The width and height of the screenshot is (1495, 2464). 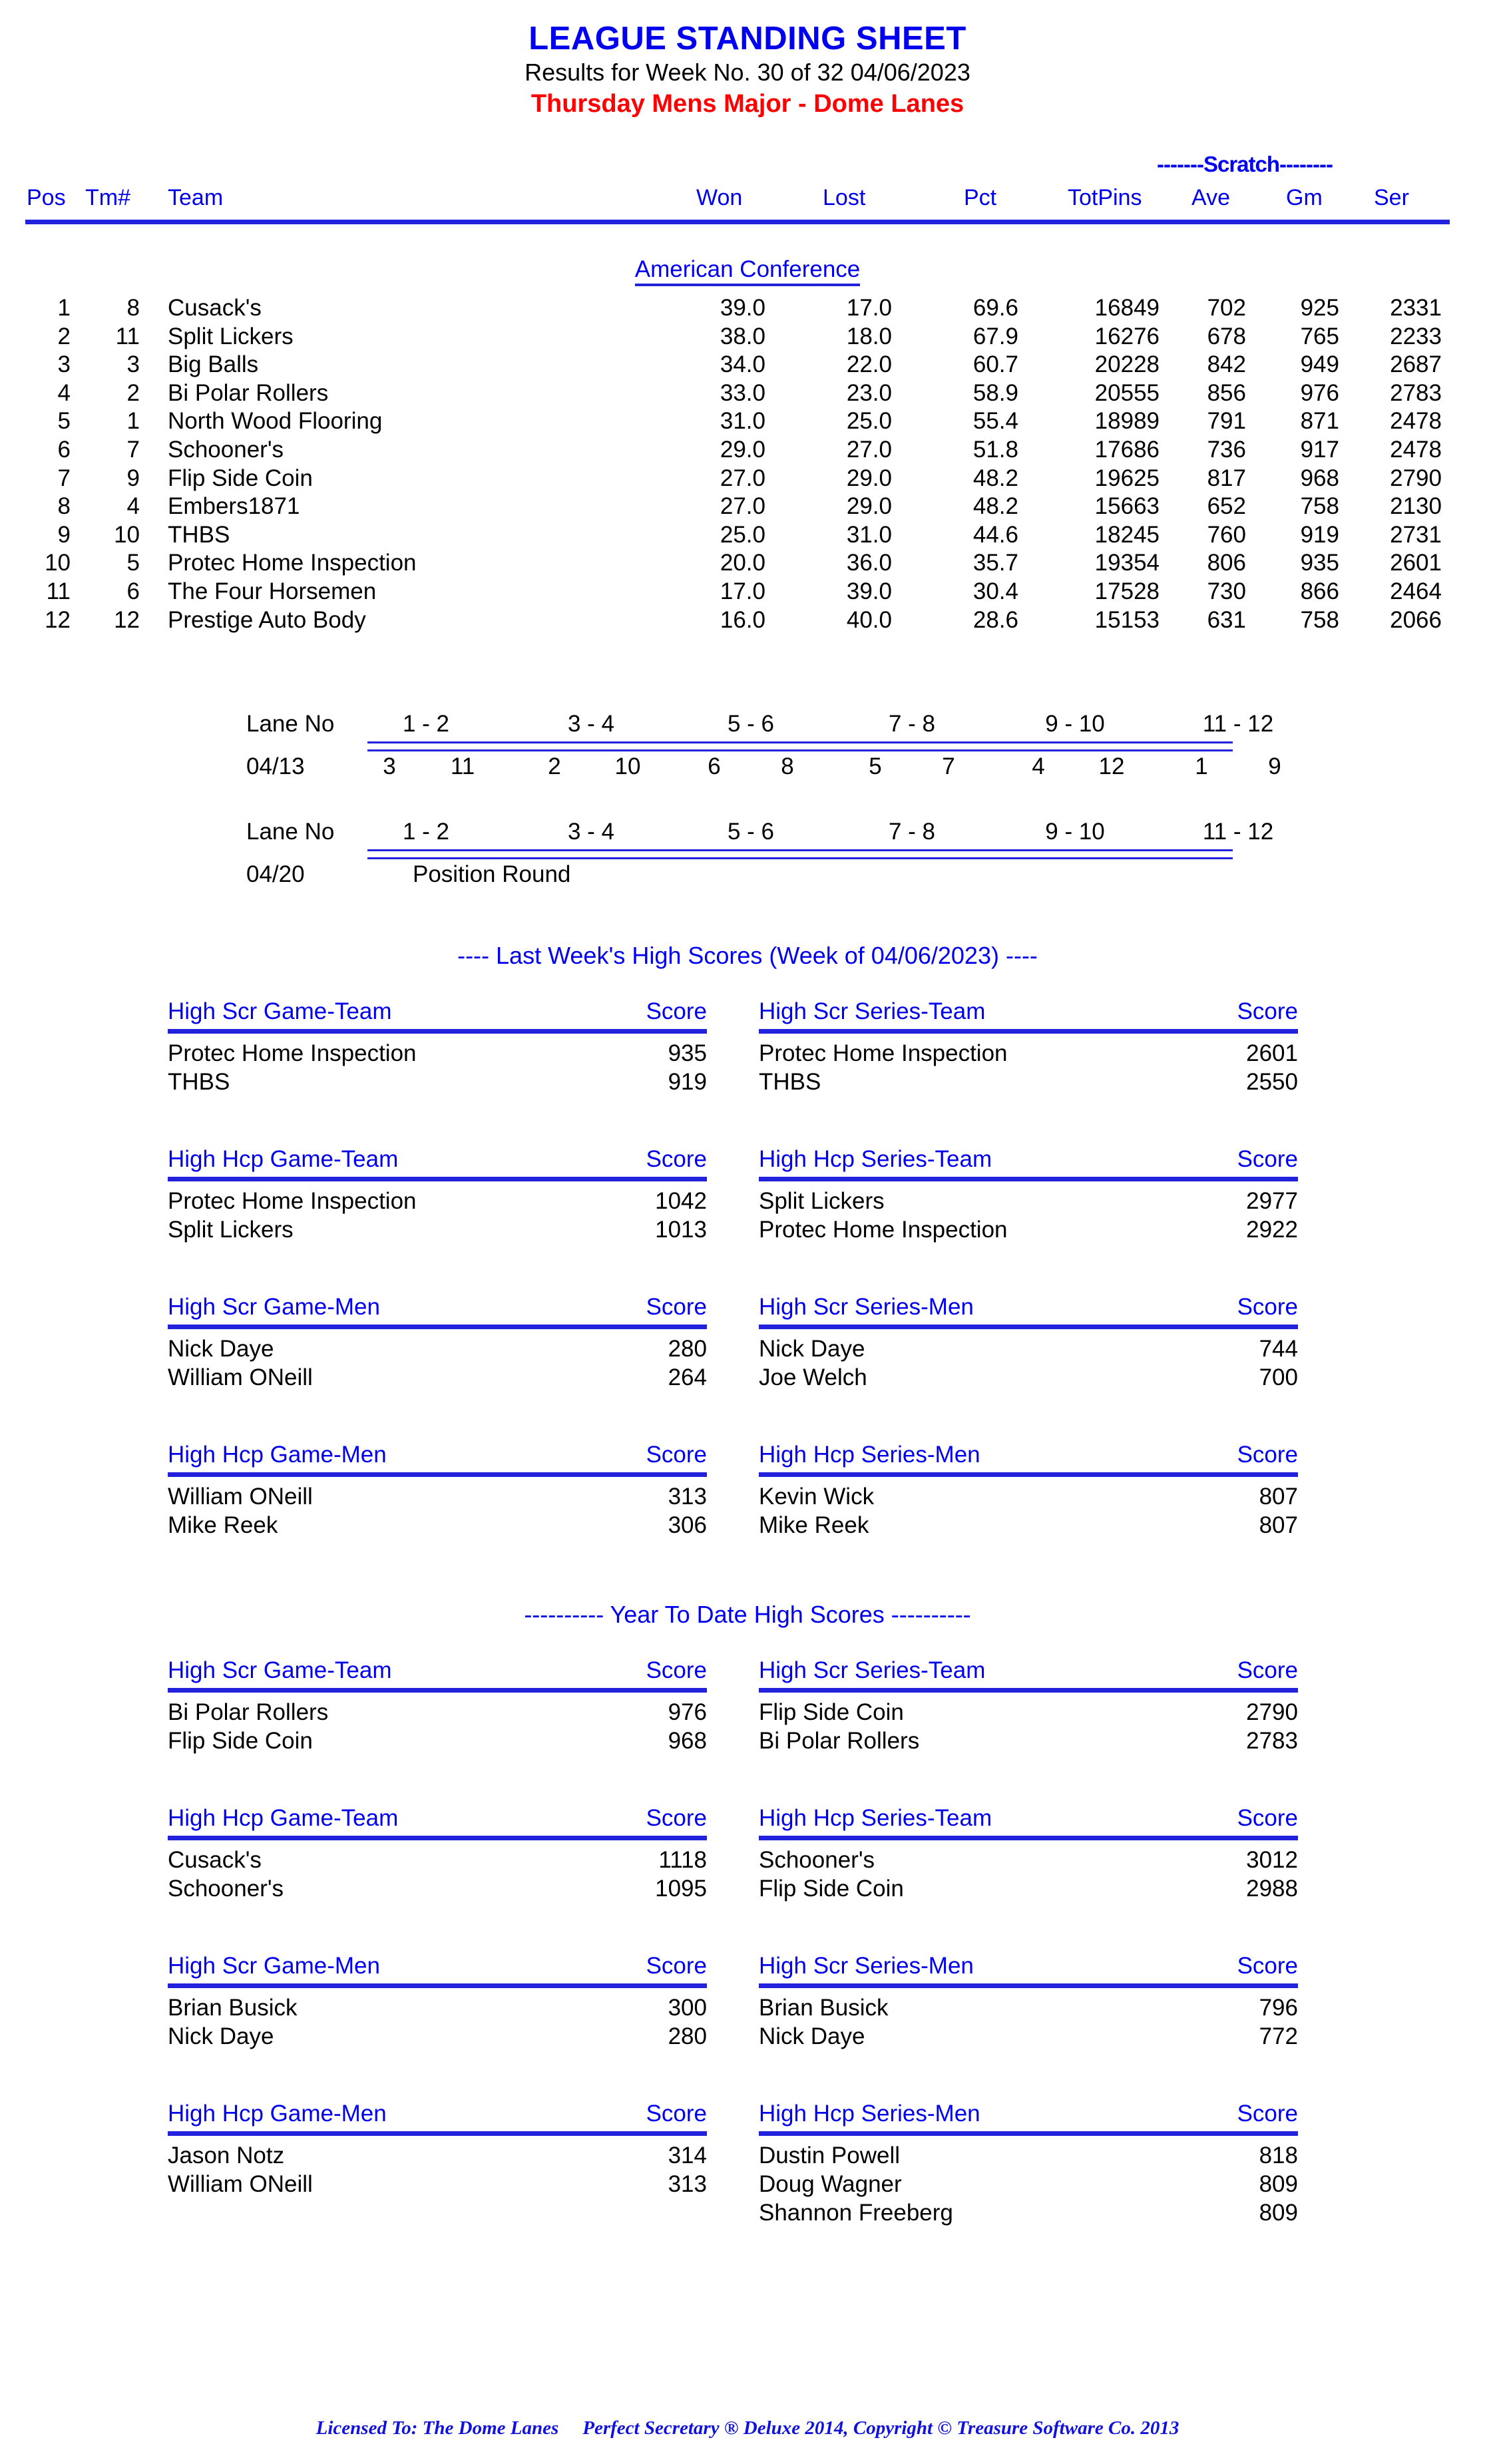 What do you see at coordinates (869, 364) in the screenshot?
I see `standings-cell-lost: 22.0` at bounding box center [869, 364].